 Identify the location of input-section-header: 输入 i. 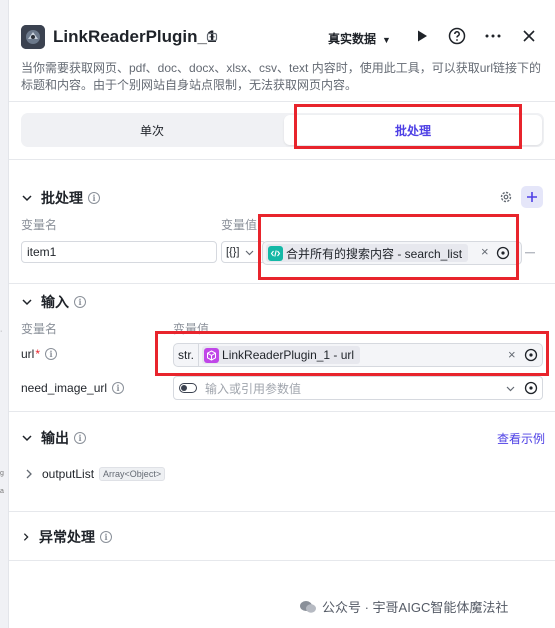
(53, 302).